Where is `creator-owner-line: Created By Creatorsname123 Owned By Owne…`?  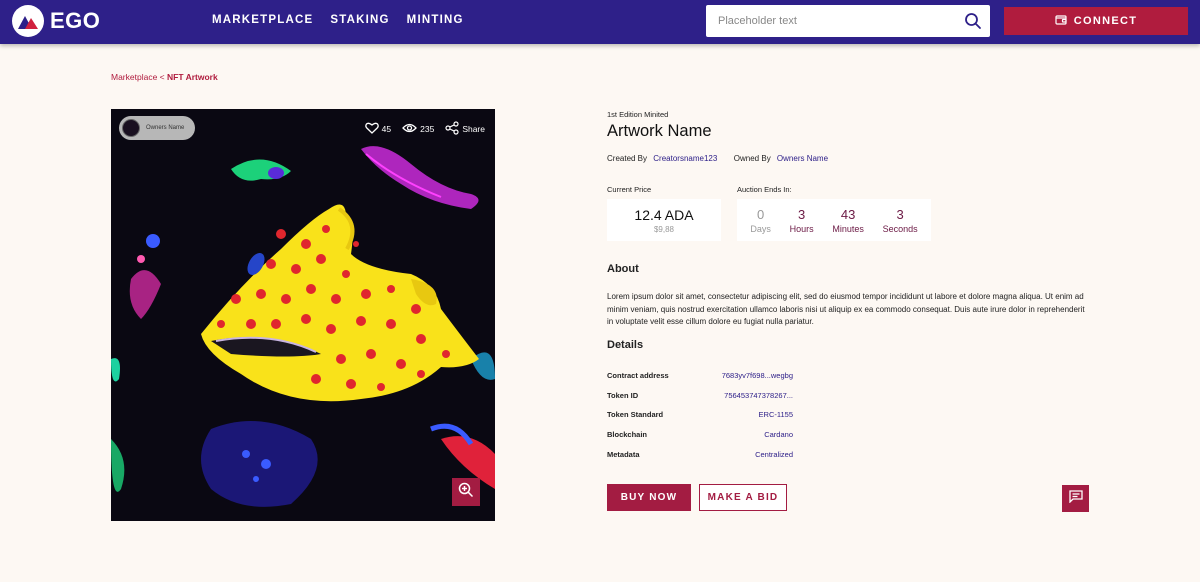 creator-owner-line: Created By Creatorsname123 Owned By Owne… is located at coordinates (717, 158).